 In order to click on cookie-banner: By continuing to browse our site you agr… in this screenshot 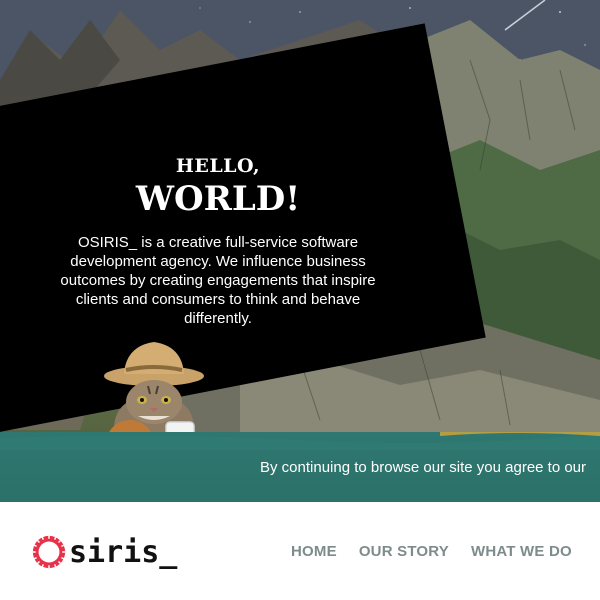, I will do `click(300, 467)`.